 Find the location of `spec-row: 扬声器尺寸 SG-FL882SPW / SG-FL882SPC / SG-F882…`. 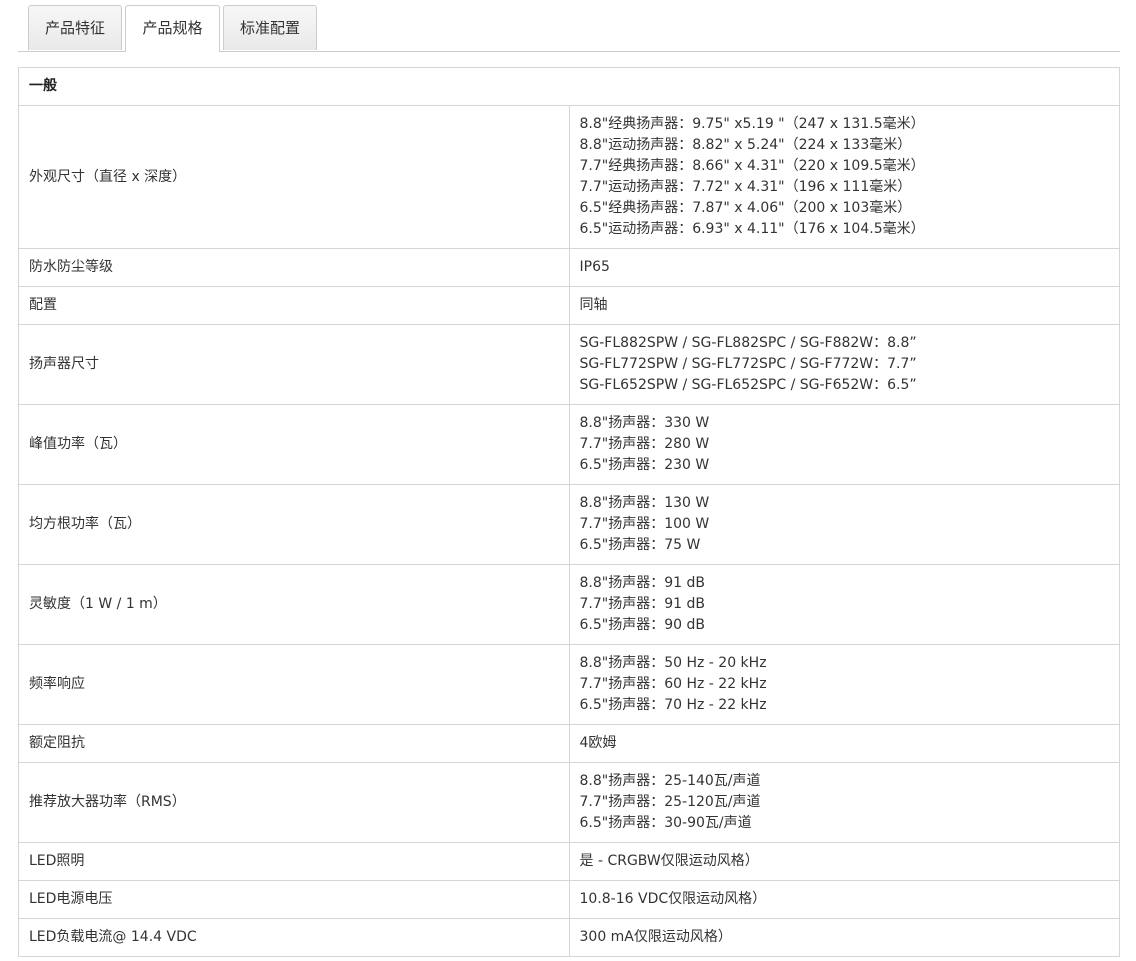

spec-row: 扬声器尺寸 SG-FL882SPW / SG-FL882SPC / SG-F882… is located at coordinates (569, 364).